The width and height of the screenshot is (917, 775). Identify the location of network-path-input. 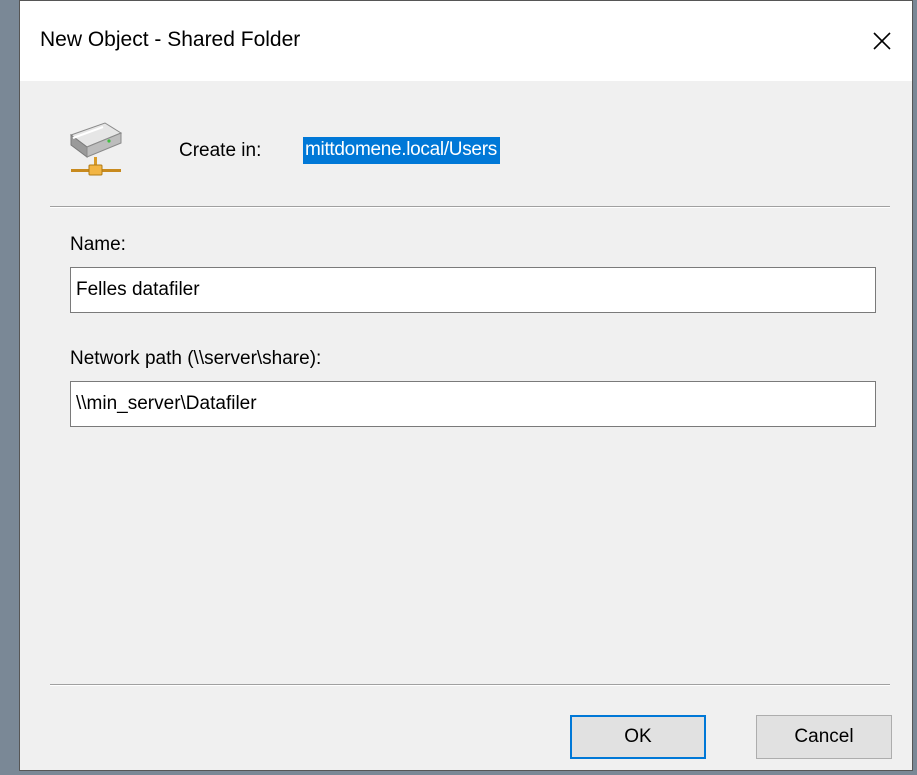
(473, 404).